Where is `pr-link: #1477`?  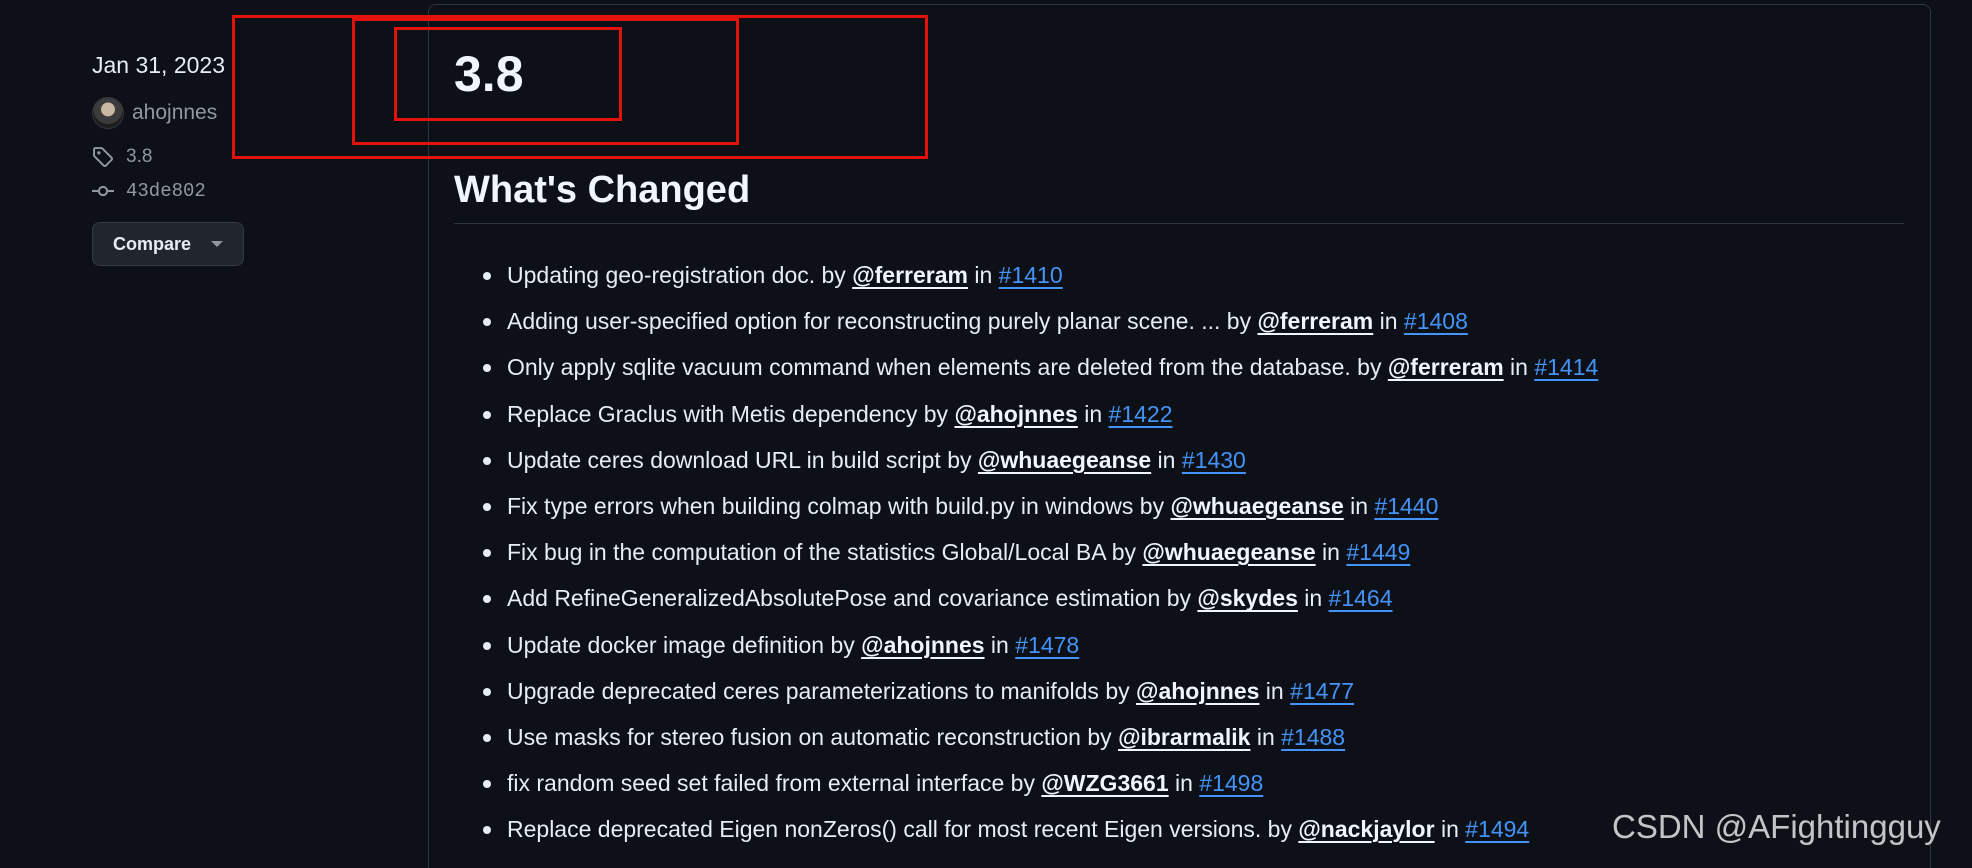 pr-link: #1477 is located at coordinates (1322, 691).